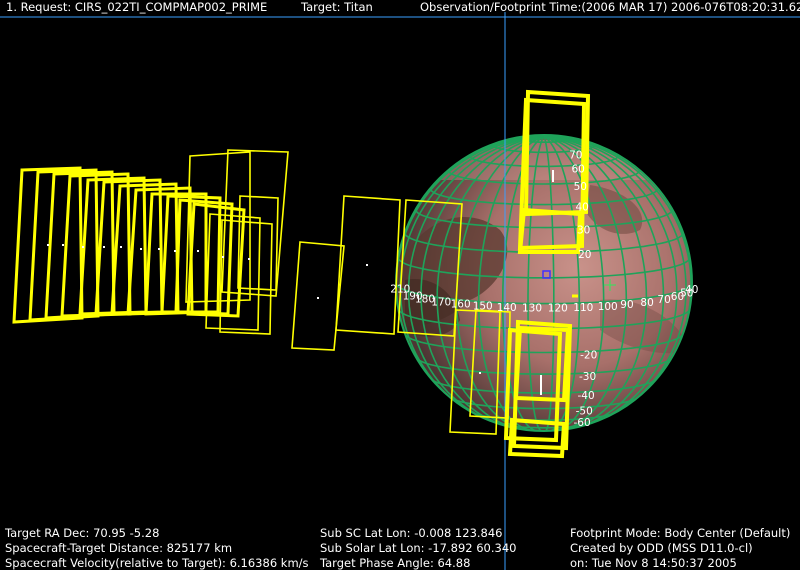  Describe the element at coordinates (583, 308) in the screenshot. I see `grid-label: 110` at that location.